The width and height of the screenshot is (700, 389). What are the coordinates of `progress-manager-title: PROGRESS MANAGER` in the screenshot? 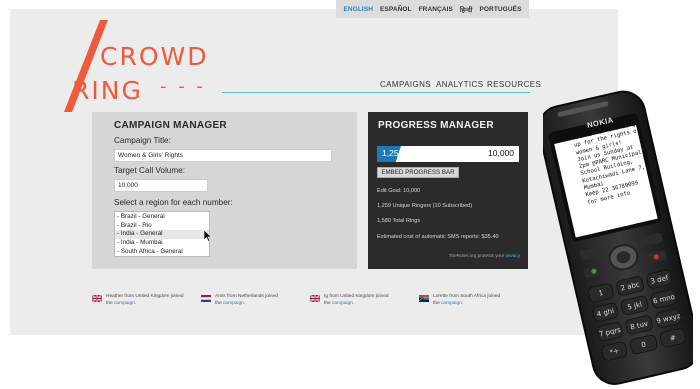 It's located at (436, 125).